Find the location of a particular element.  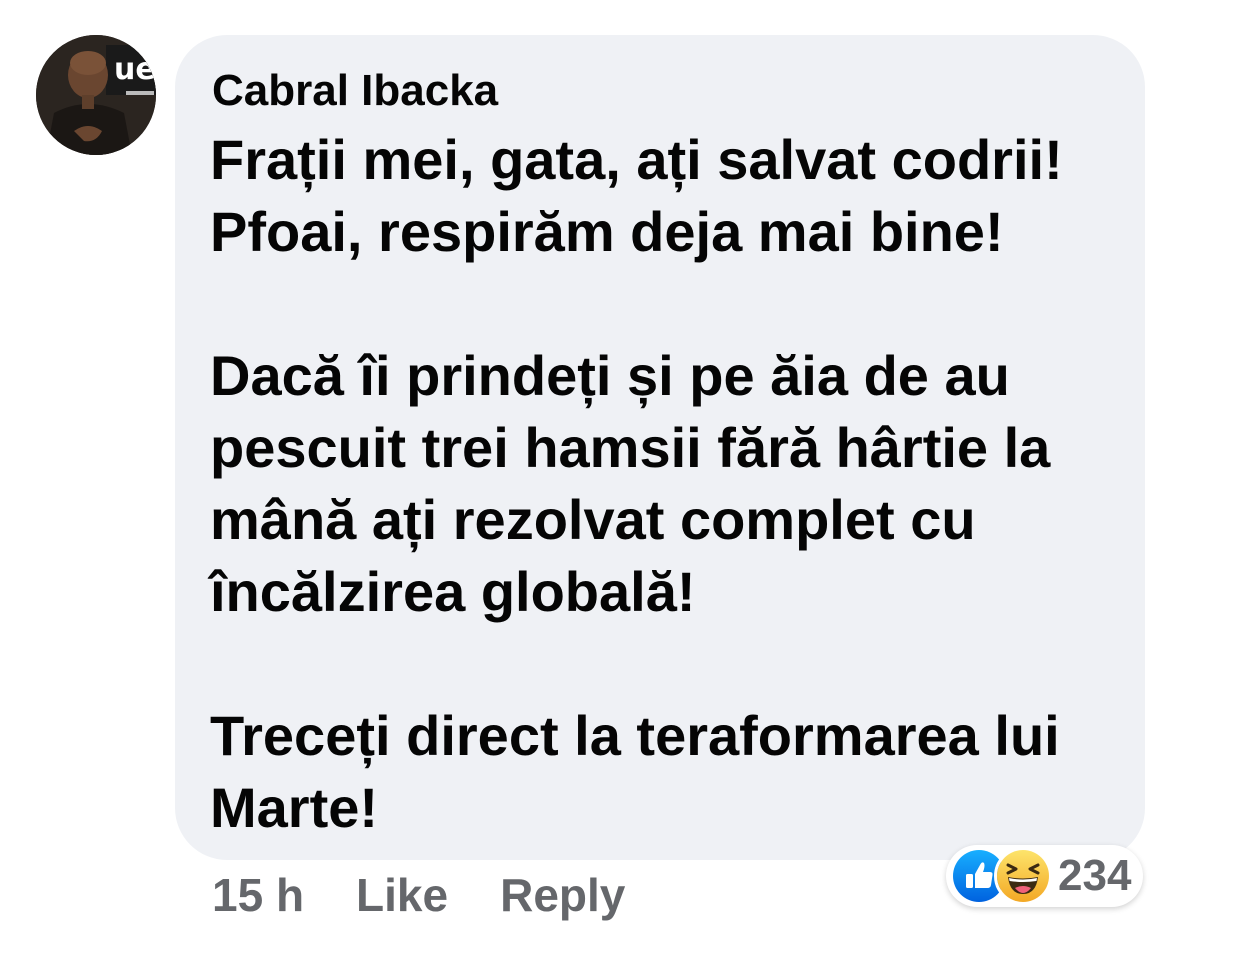

reaction-count: 234 is located at coordinates (1095, 875).